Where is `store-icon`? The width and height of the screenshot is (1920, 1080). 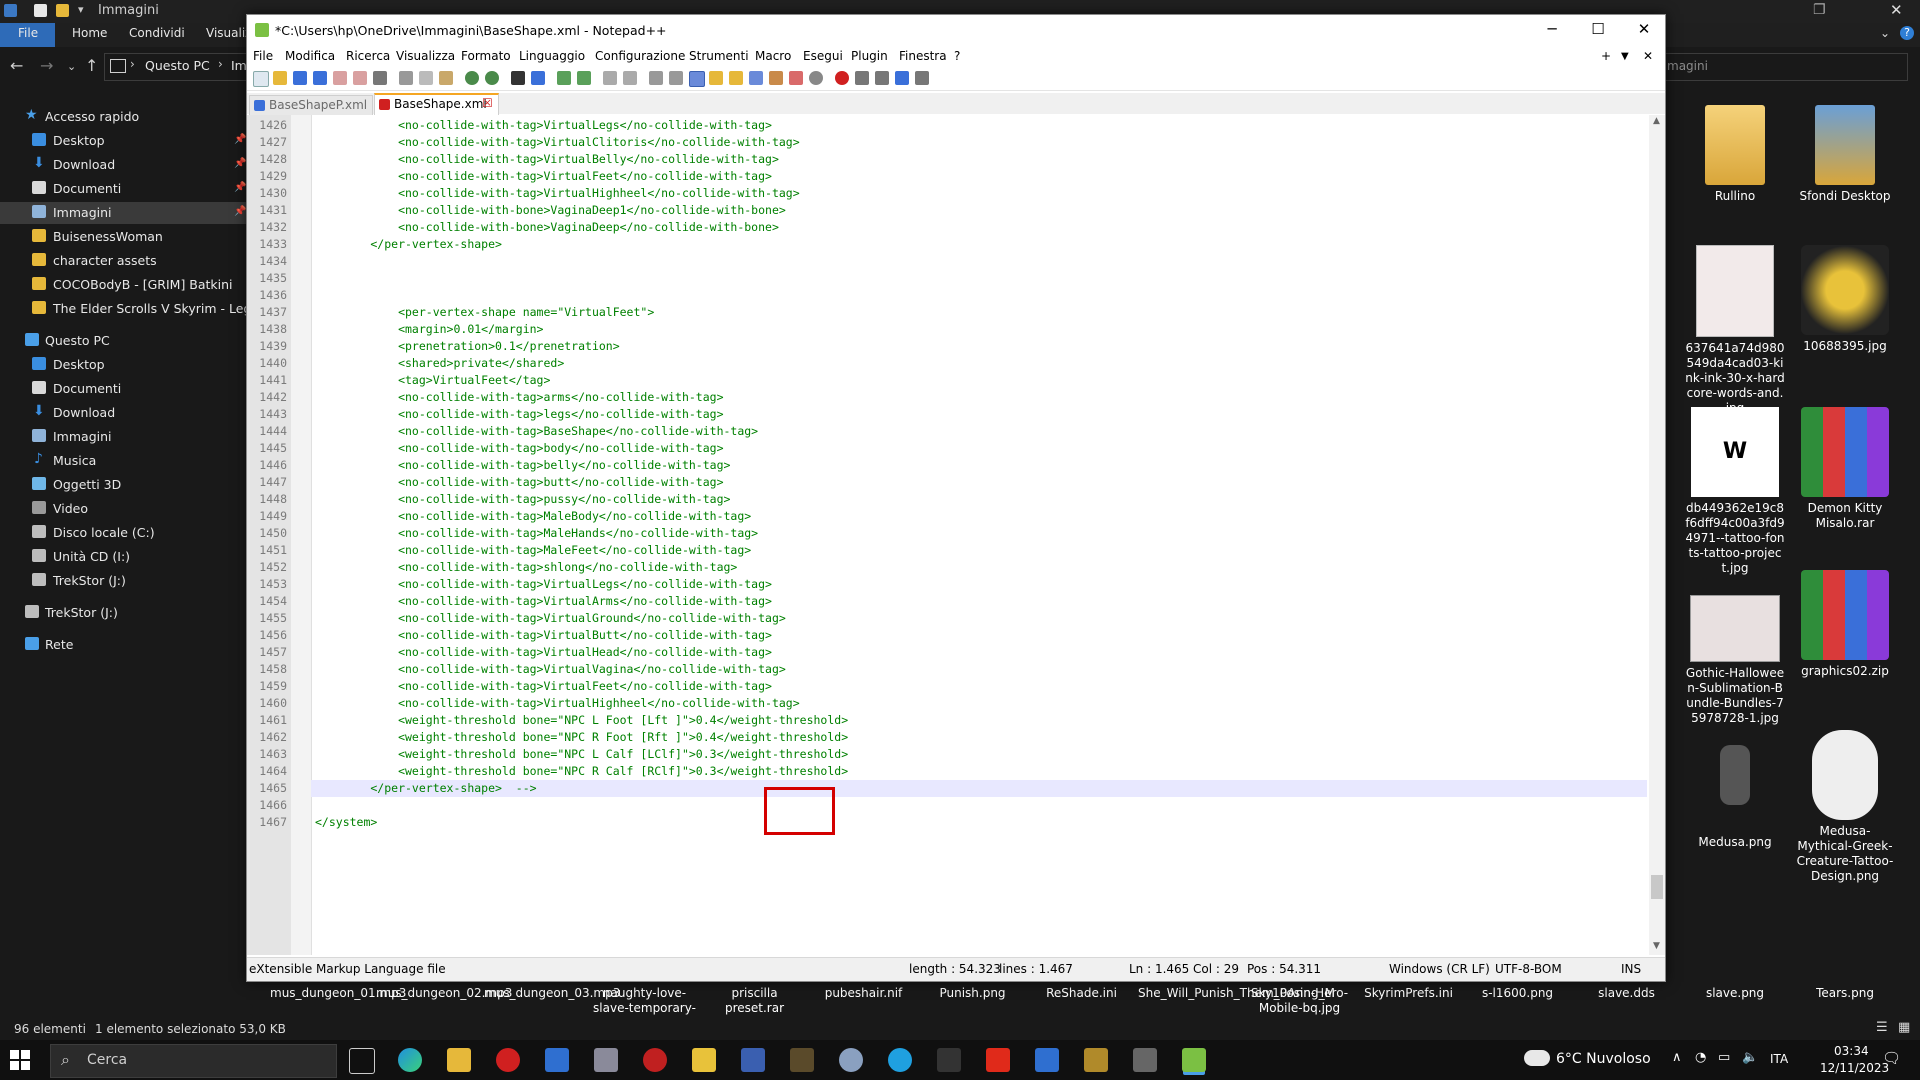 store-icon is located at coordinates (557, 1060).